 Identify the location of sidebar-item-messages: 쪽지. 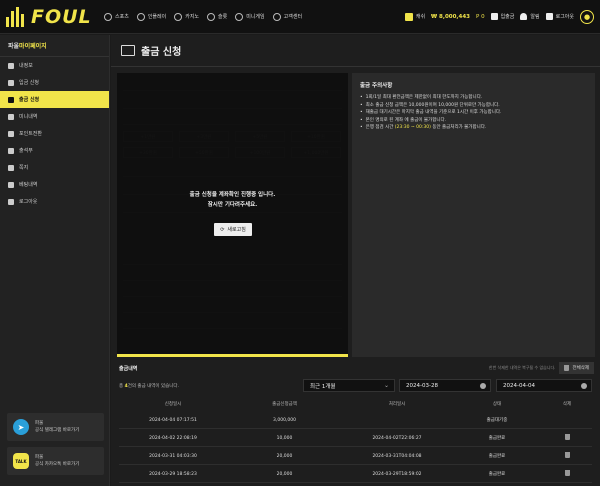
(54, 167).